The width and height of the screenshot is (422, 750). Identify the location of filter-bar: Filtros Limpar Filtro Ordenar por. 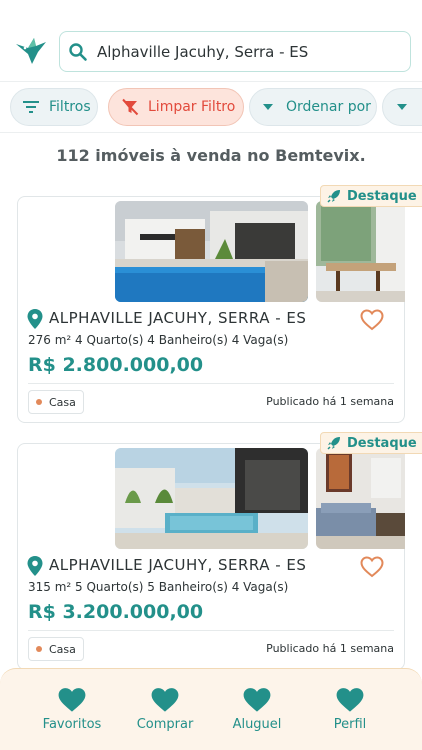
(211, 108).